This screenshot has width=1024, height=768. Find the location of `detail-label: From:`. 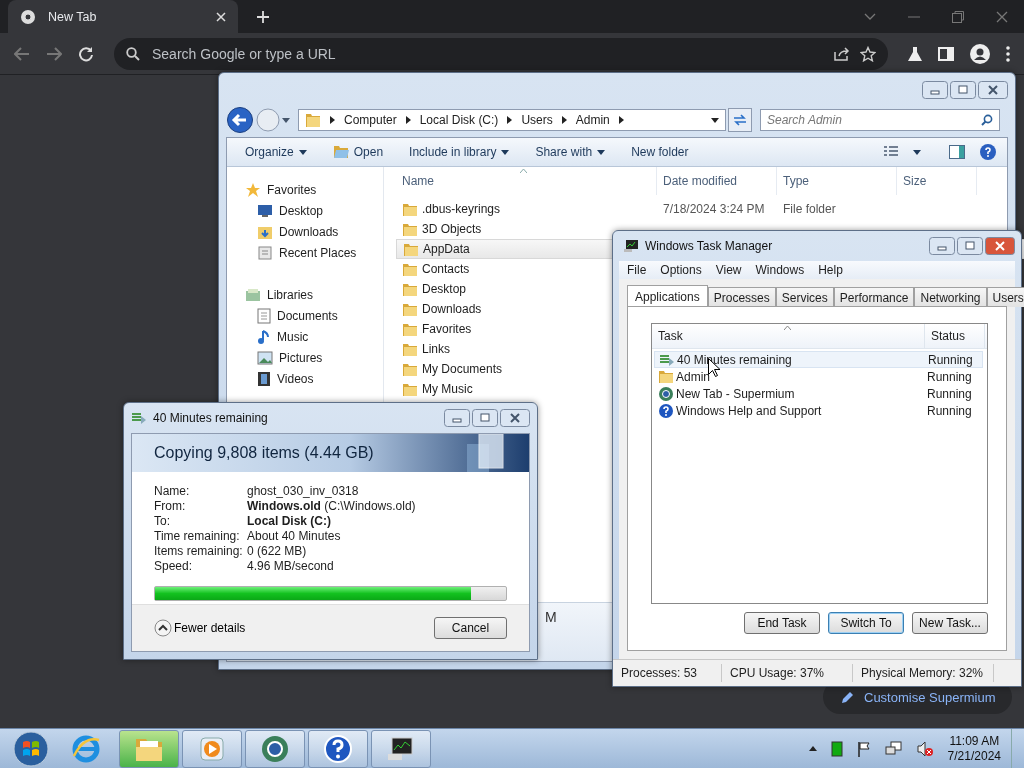

detail-label: From: is located at coordinates (170, 506).